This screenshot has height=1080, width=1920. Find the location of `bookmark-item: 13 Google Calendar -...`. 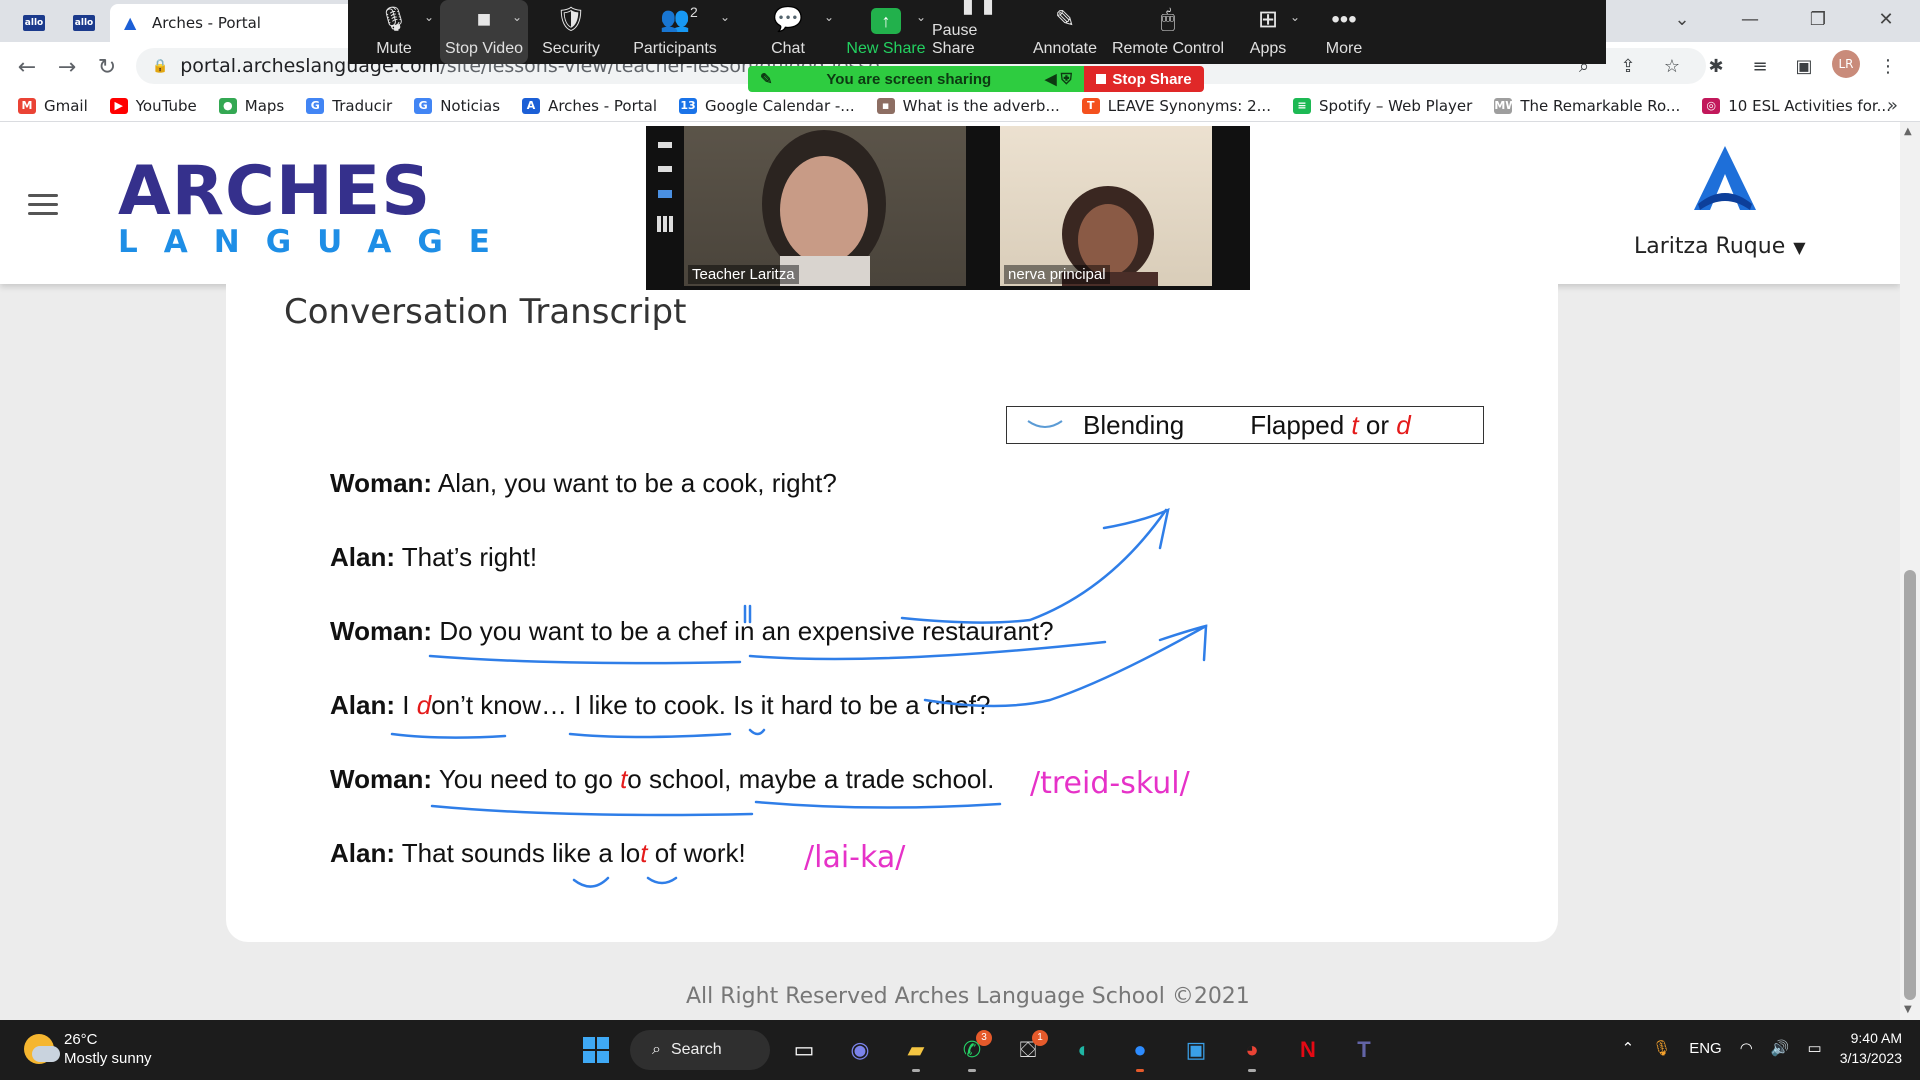

bookmark-item: 13 Google Calendar -... is located at coordinates (767, 106).